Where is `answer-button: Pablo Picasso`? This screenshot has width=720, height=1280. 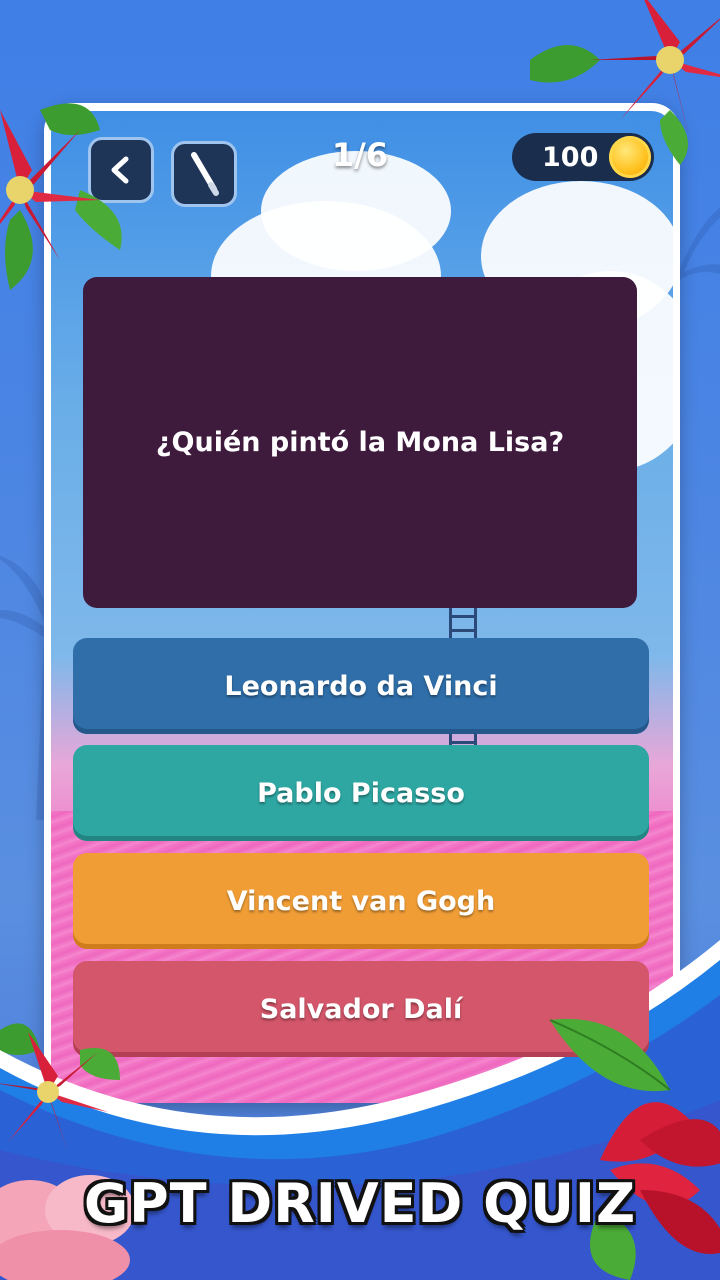
answer-button: Pablo Picasso is located at coordinates (361, 793).